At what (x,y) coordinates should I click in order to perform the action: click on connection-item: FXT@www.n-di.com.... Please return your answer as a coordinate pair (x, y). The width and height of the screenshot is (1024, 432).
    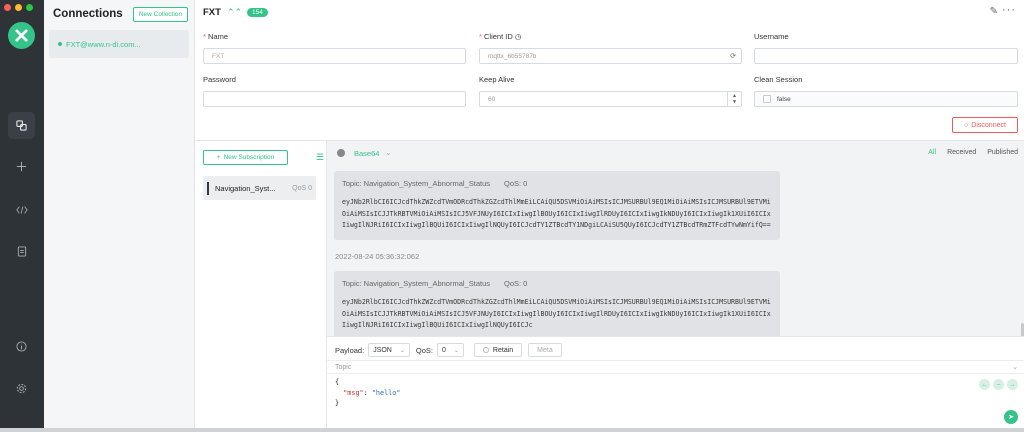
    Looking at the image, I should click on (119, 44).